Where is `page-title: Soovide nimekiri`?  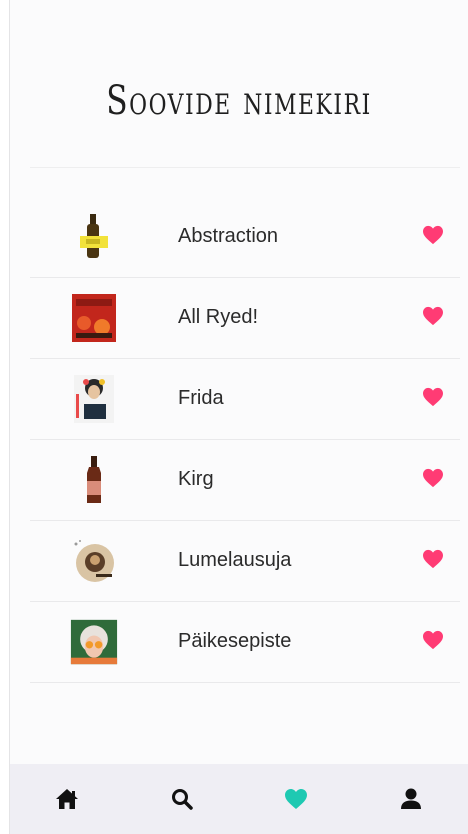 page-title: Soovide nimekiri is located at coordinates (239, 101).